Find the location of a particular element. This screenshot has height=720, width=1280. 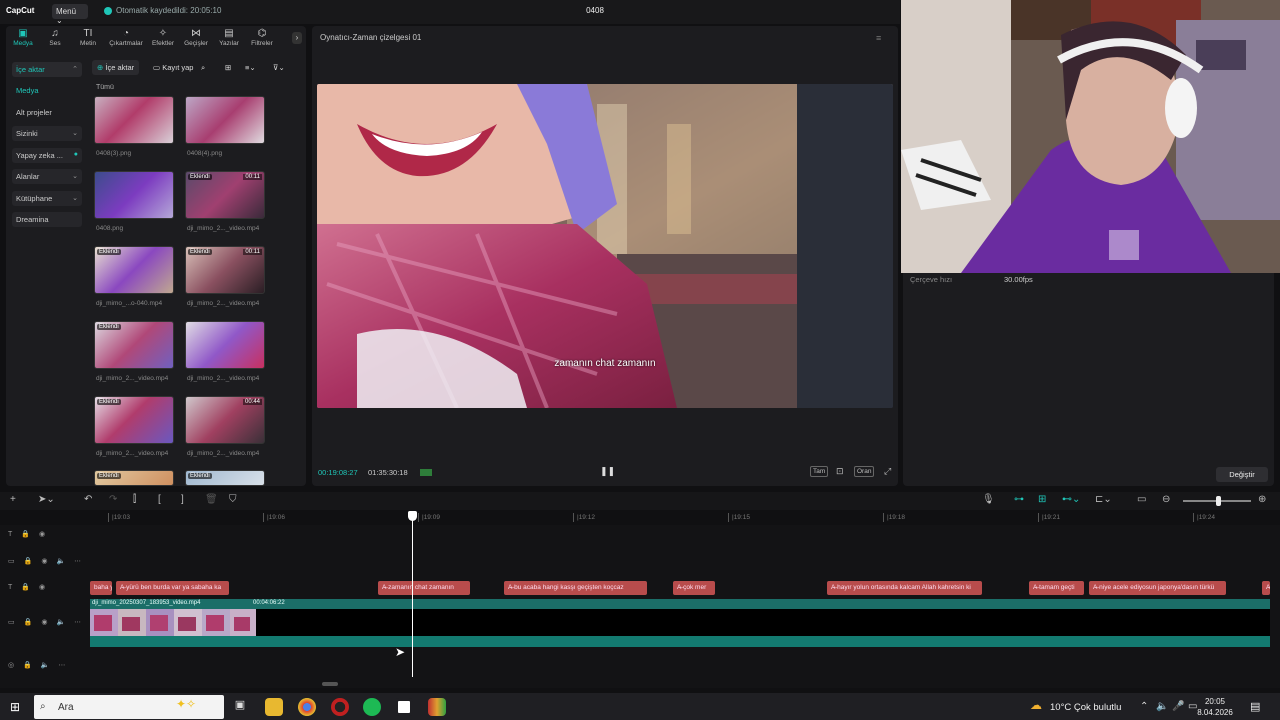

spotify-icon is located at coordinates (372, 707).